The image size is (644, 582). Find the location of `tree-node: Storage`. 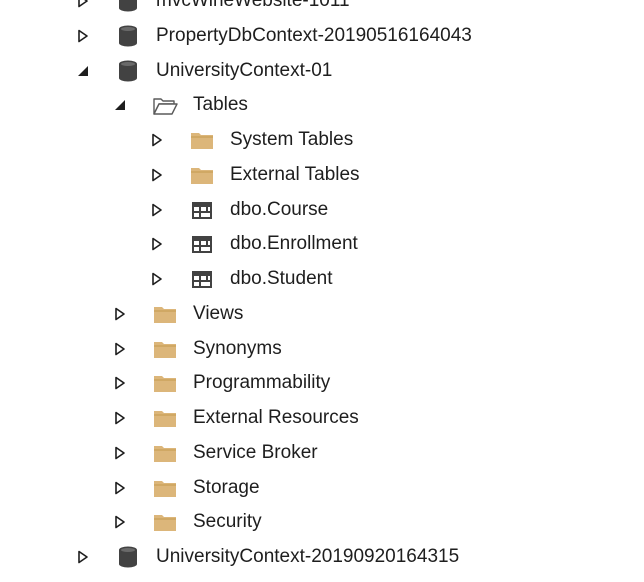

tree-node: Storage is located at coordinates (322, 488).